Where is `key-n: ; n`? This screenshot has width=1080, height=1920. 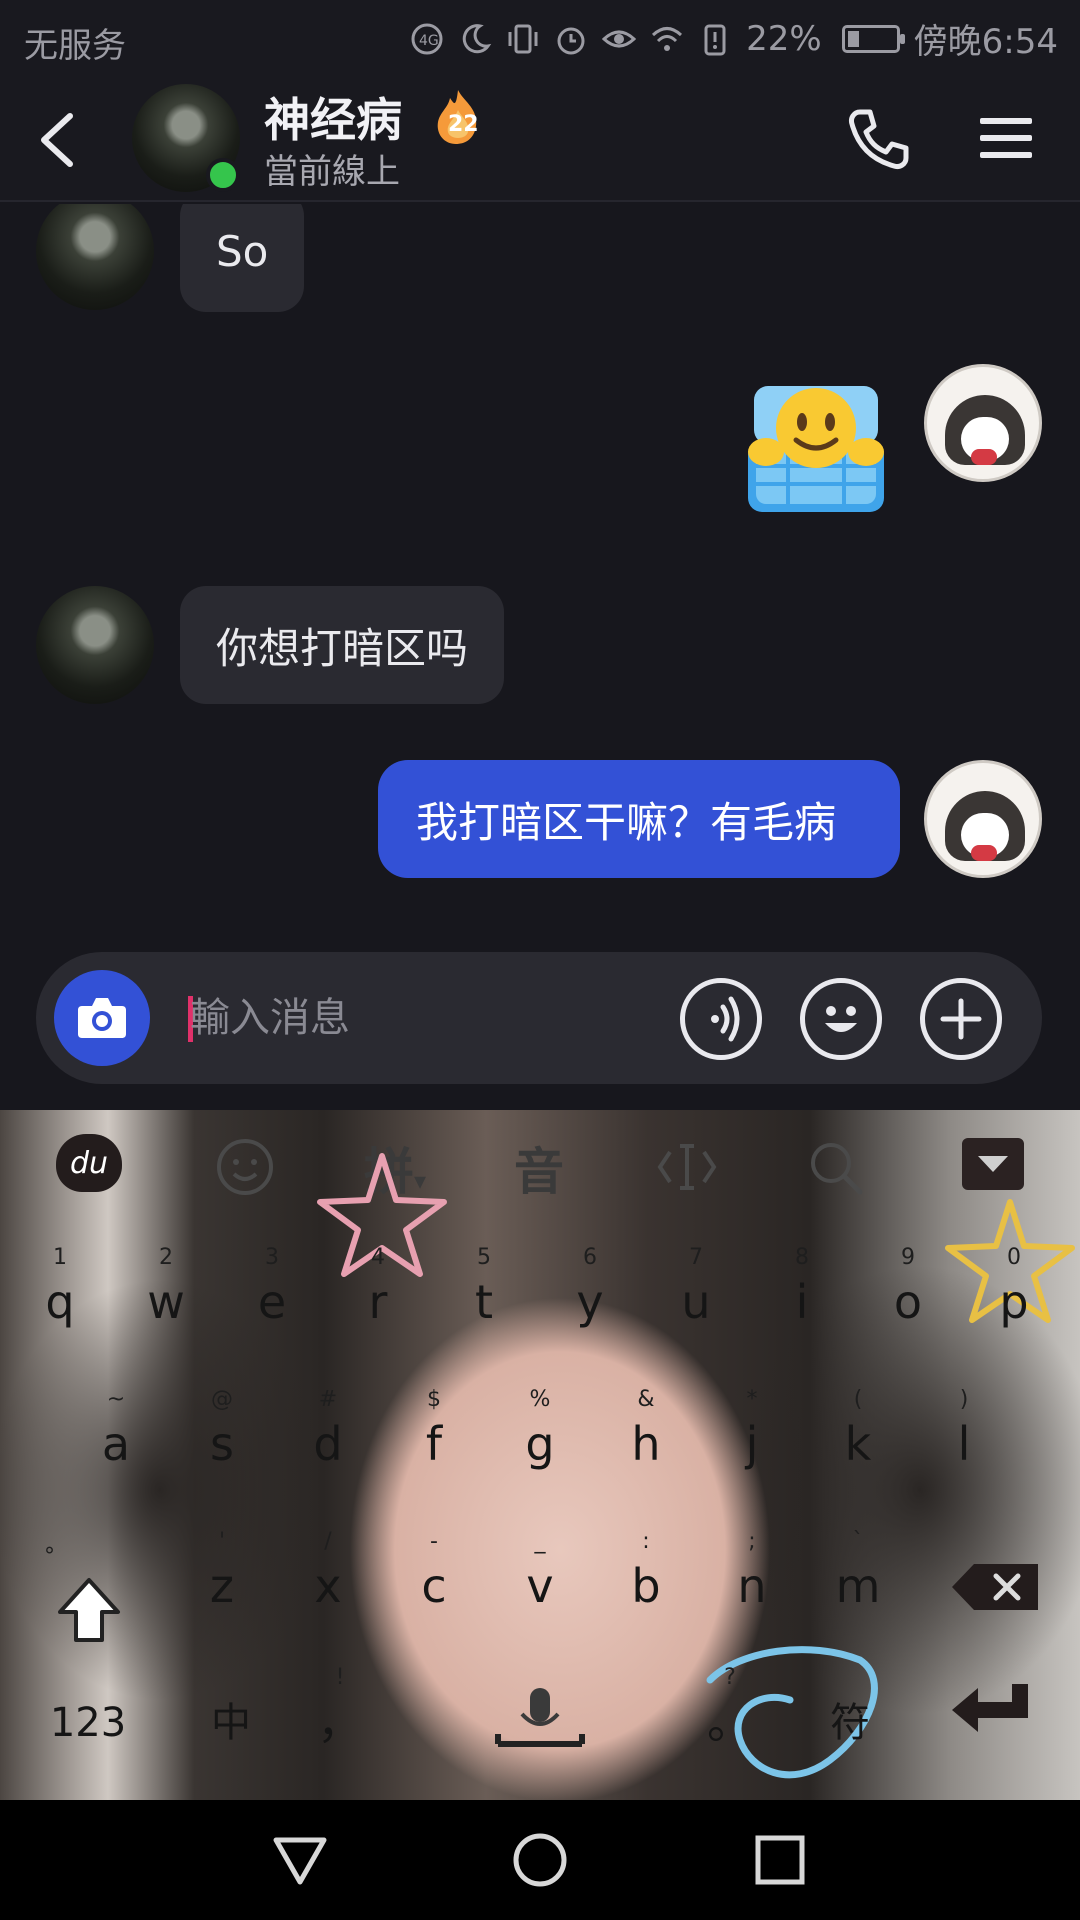 key-n: ; n is located at coordinates (752, 1588).